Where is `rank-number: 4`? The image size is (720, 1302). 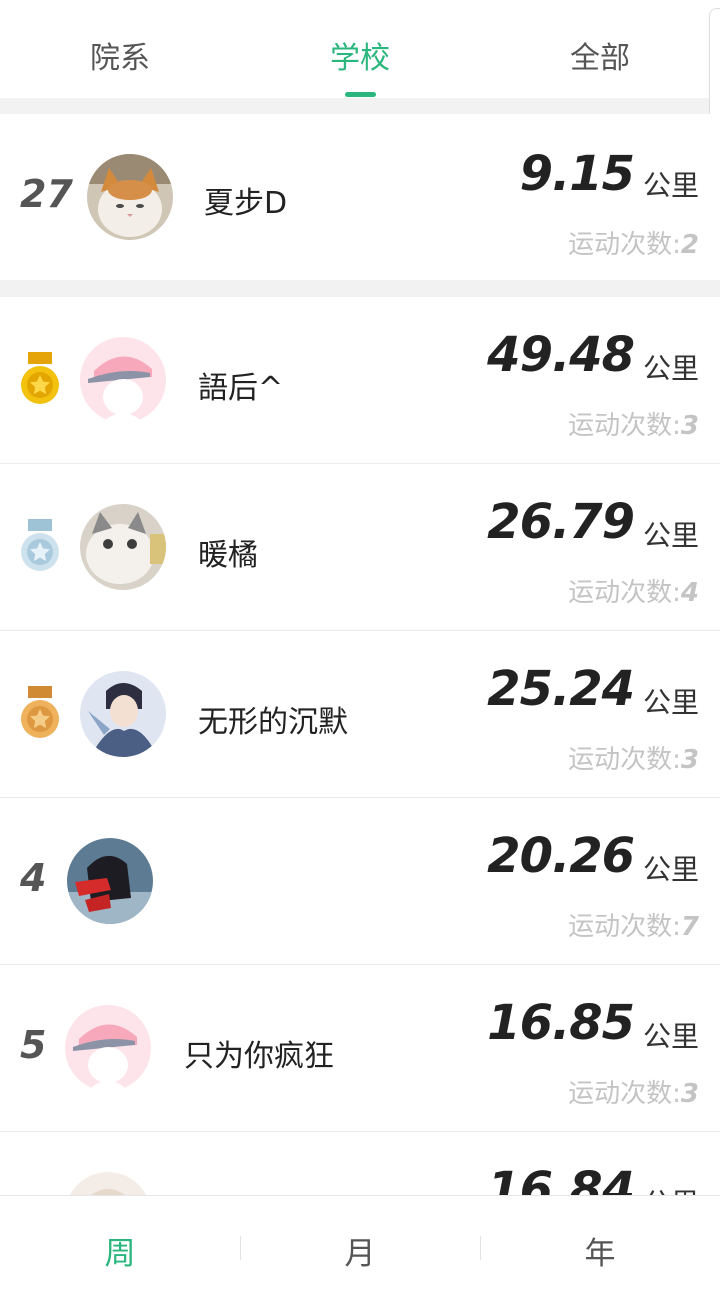
rank-number: 4 is located at coordinates (33, 878).